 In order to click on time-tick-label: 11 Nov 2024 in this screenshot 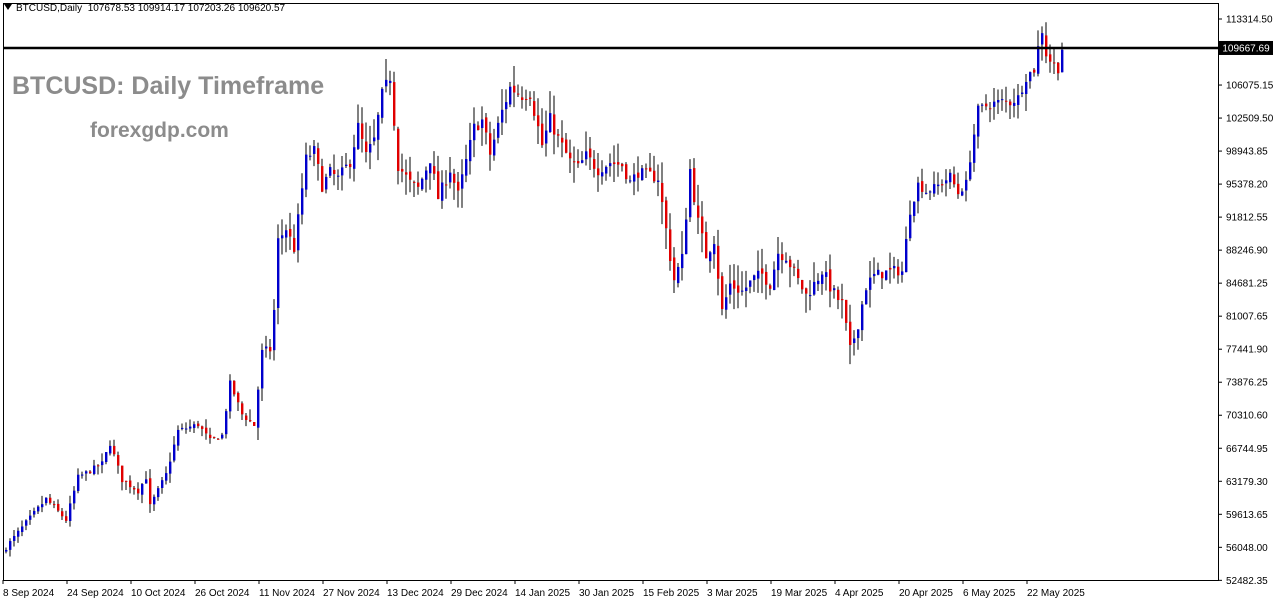, I will do `click(287, 593)`.